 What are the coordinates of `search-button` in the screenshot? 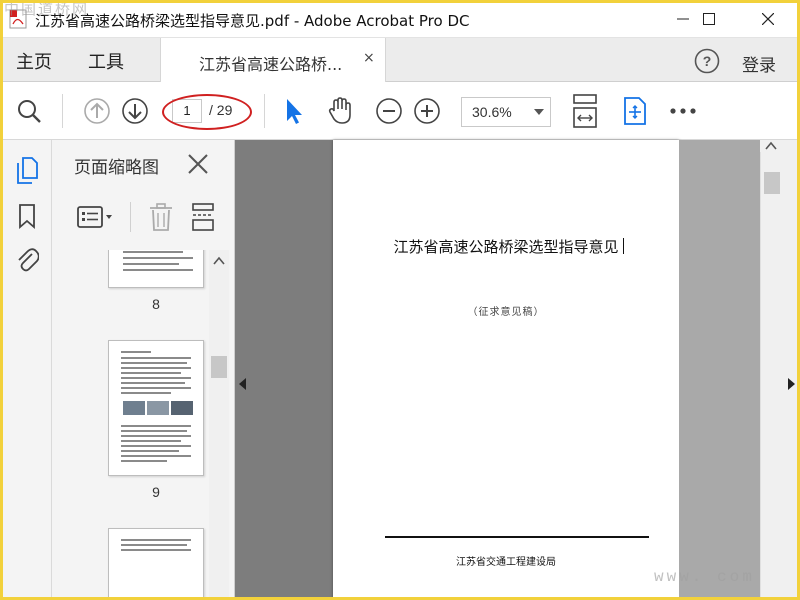 It's located at (29, 111).